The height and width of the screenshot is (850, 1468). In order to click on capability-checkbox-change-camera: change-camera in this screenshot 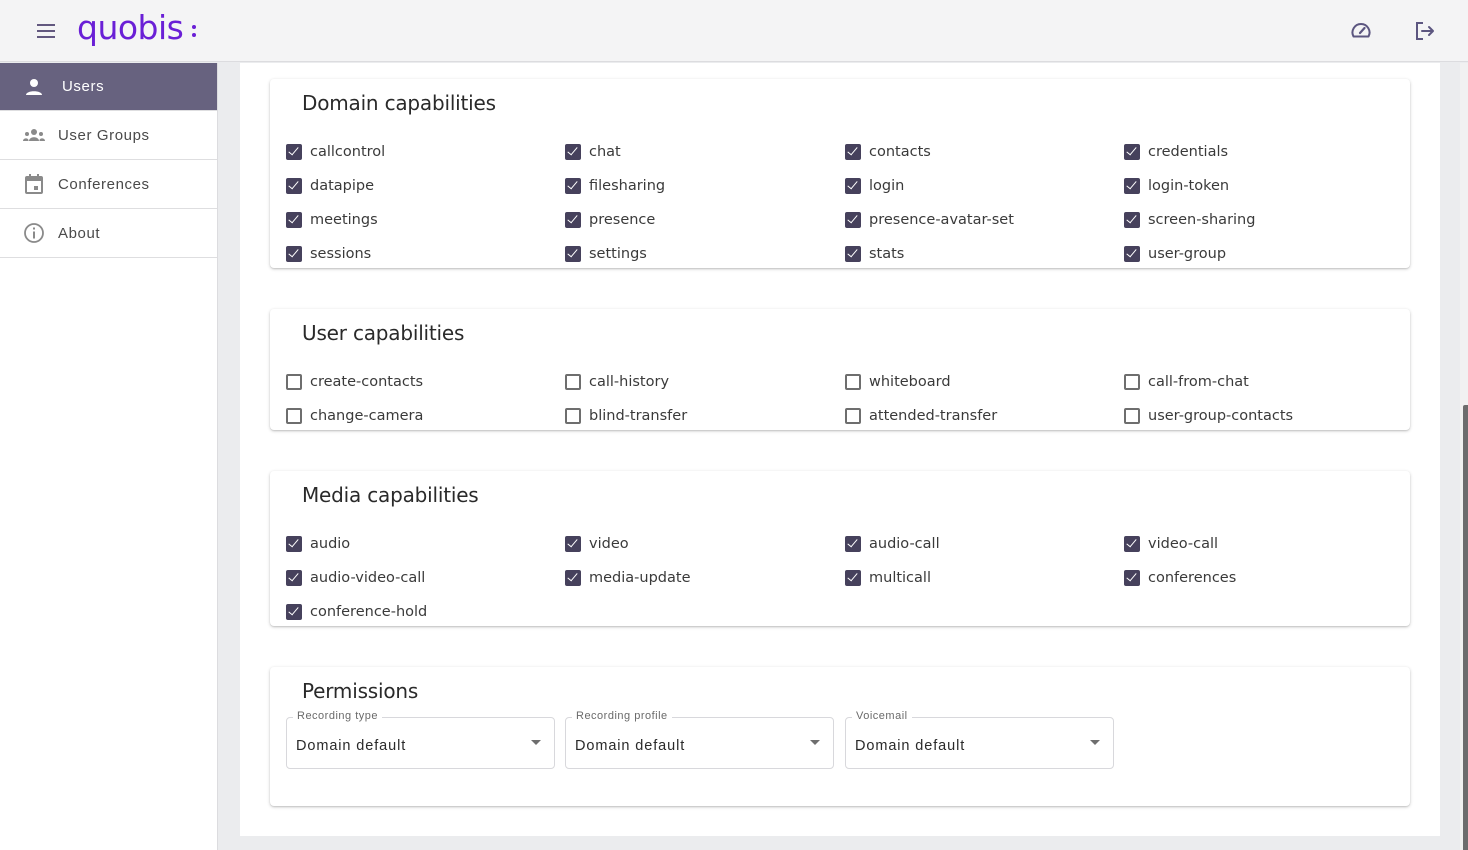, I will do `click(354, 416)`.